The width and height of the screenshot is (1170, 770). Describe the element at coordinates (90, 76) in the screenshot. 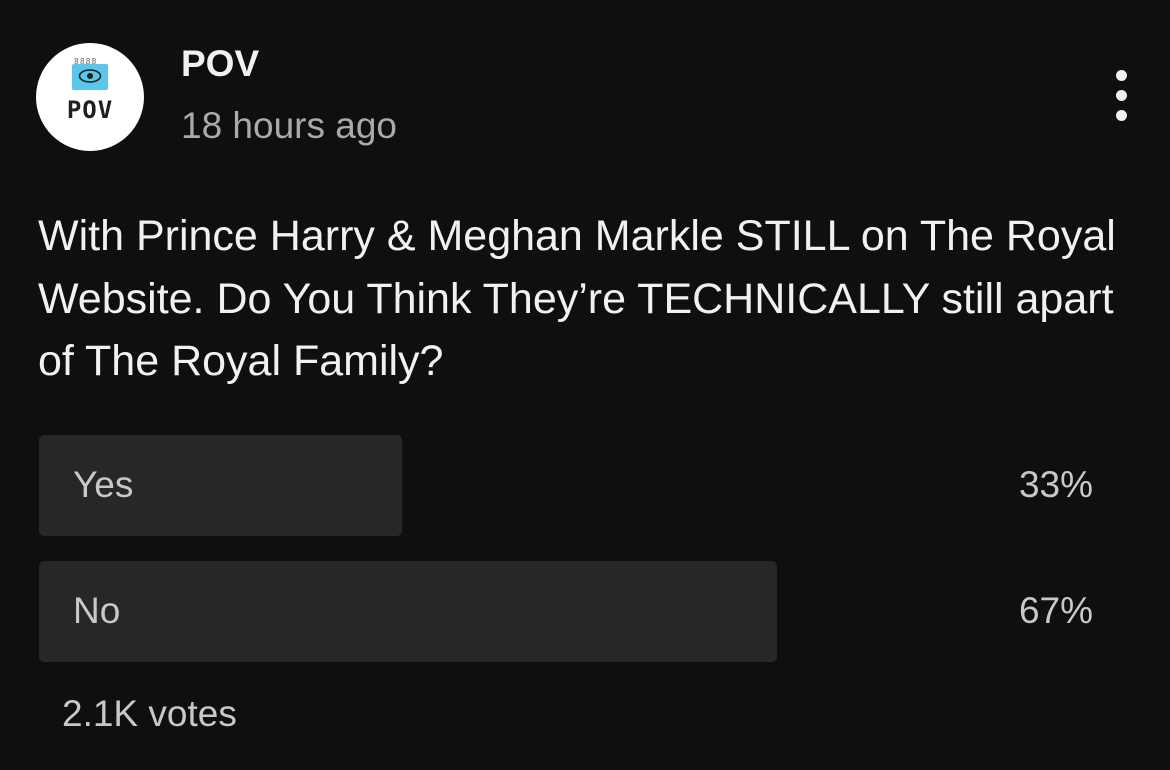

I see `eye-icon` at that location.